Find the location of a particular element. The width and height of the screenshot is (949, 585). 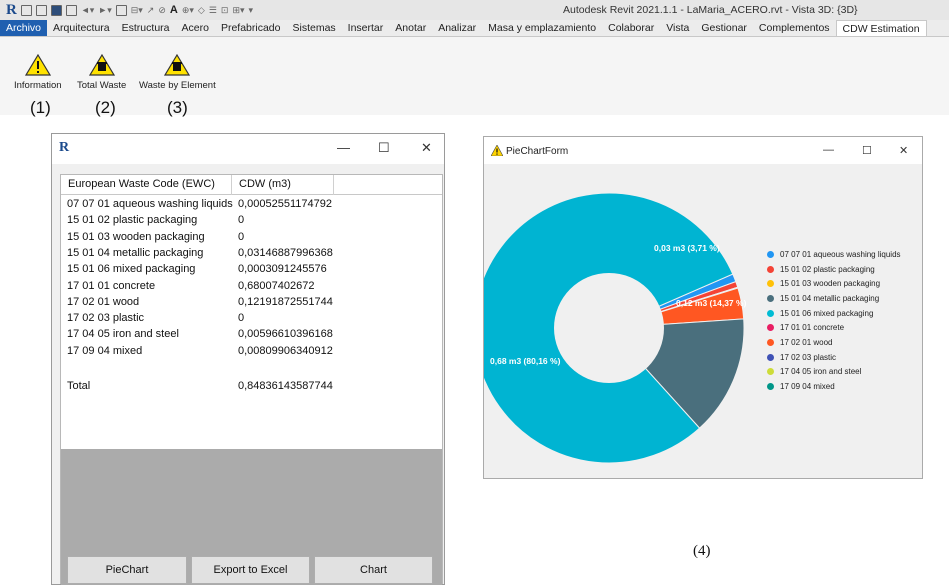

text-icon: A is located at coordinates (174, 10).